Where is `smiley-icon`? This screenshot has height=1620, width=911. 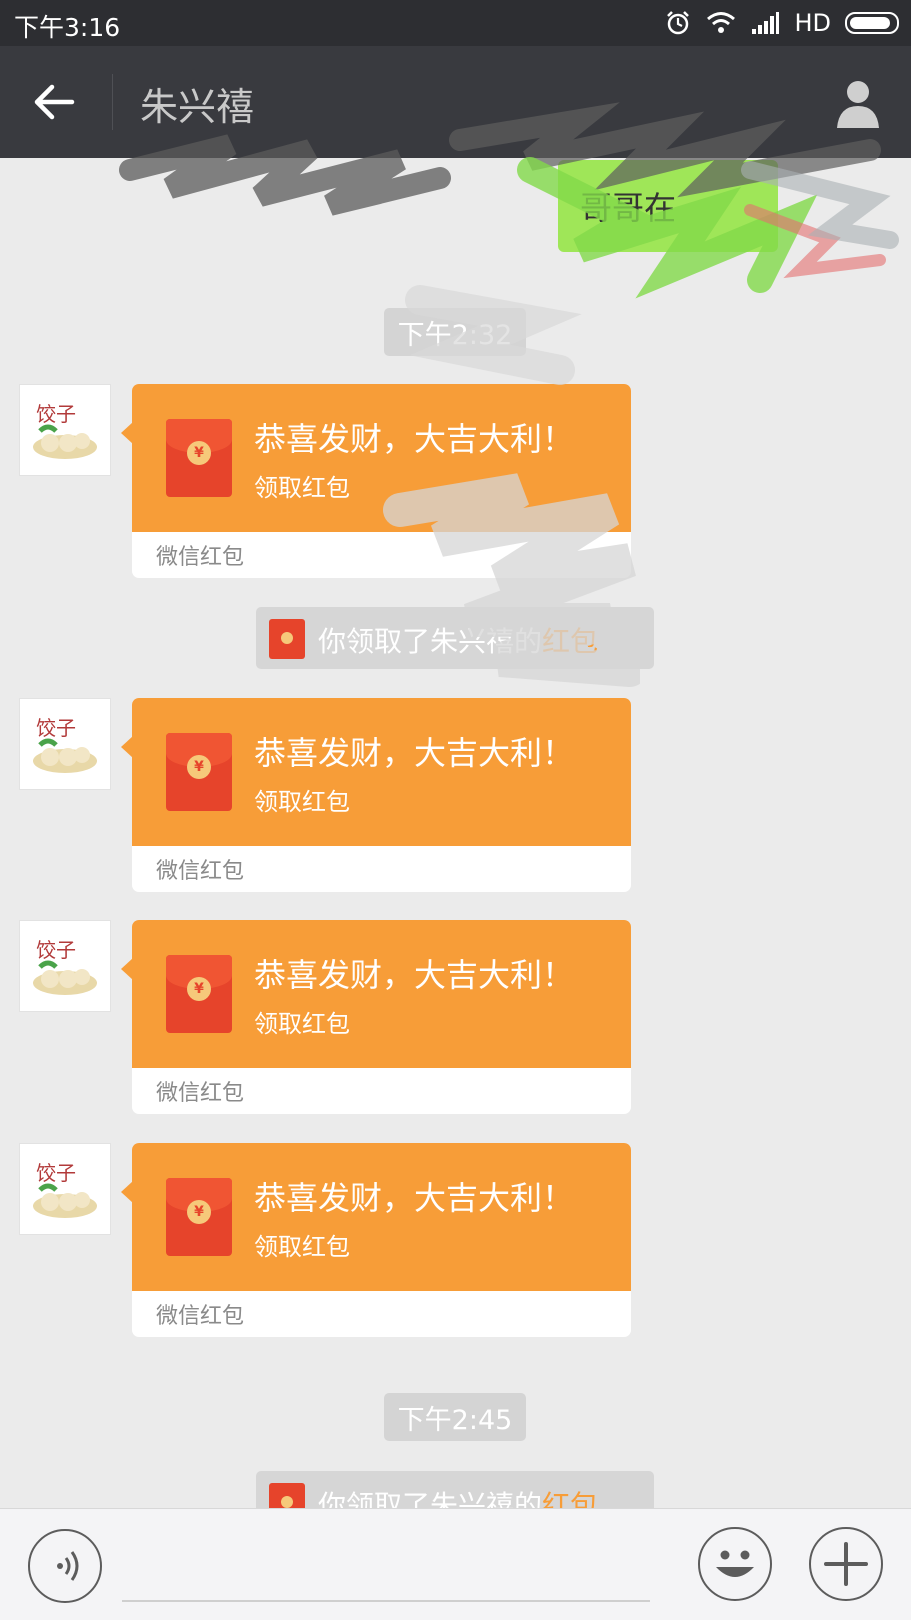 smiley-icon is located at coordinates (735, 1563).